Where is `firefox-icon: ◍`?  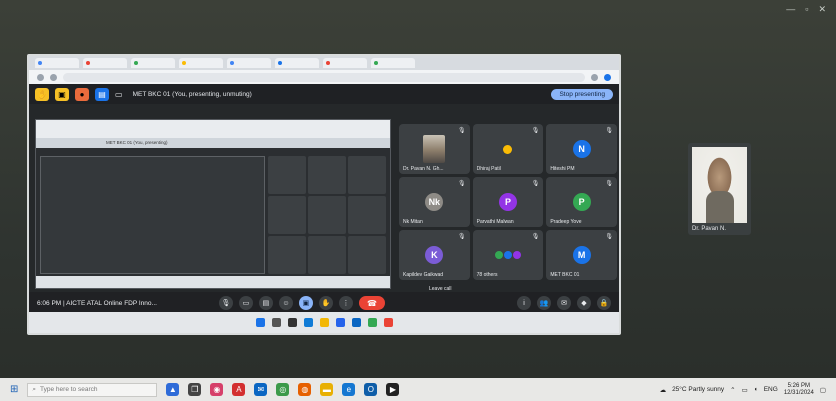
firefox-icon: ◍ is located at coordinates (305, 389).